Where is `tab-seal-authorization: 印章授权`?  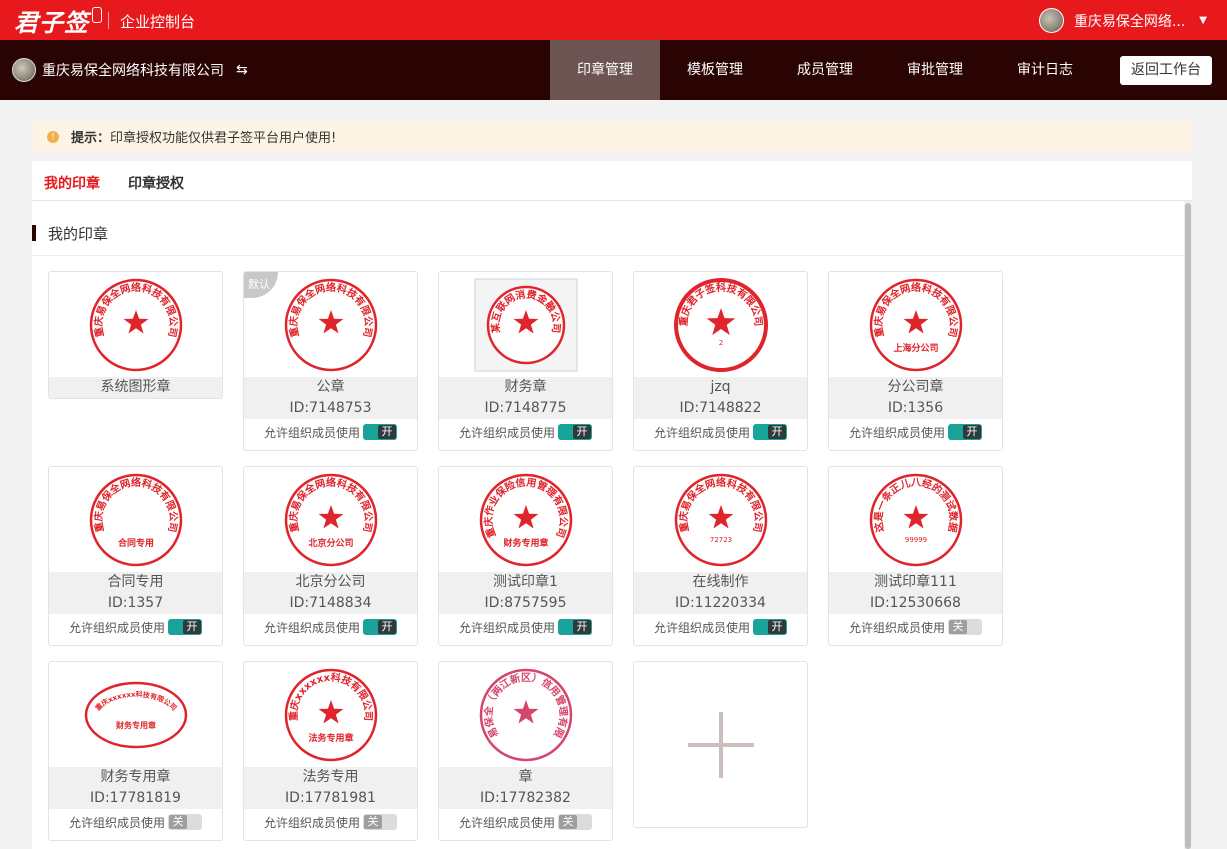 tab-seal-authorization: 印章授权 is located at coordinates (156, 183).